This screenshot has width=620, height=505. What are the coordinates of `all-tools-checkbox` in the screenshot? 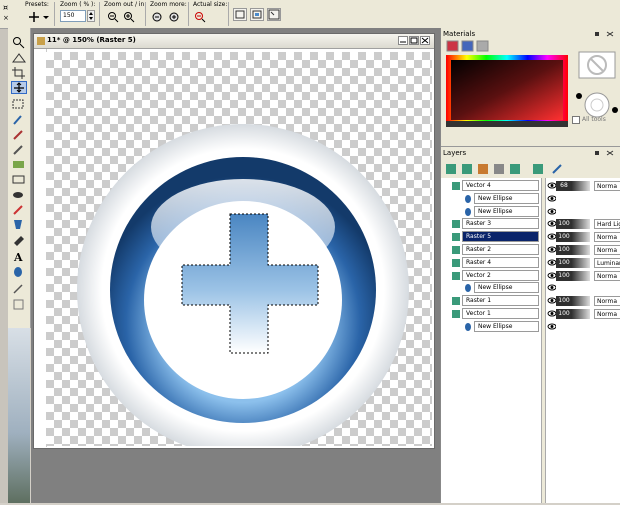 It's located at (576, 120).